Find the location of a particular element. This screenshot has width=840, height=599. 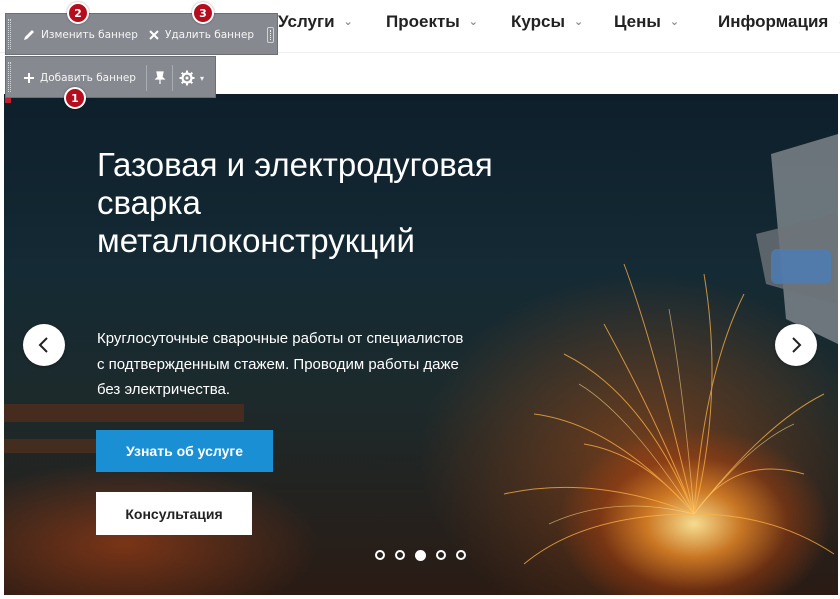

nav-item-prices: Цены ⌄ is located at coordinates (646, 22).